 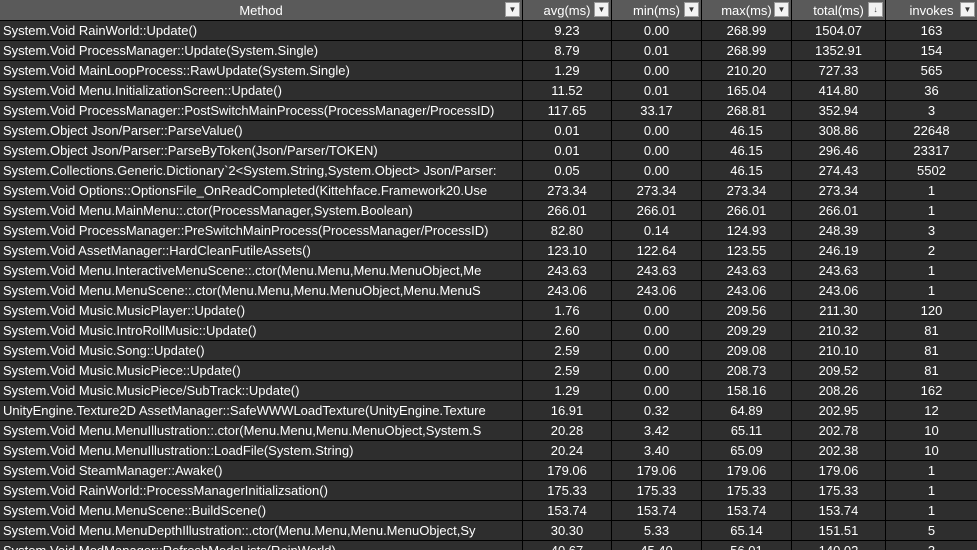 I want to click on cell-invokes: 3, so click(x=931, y=110).